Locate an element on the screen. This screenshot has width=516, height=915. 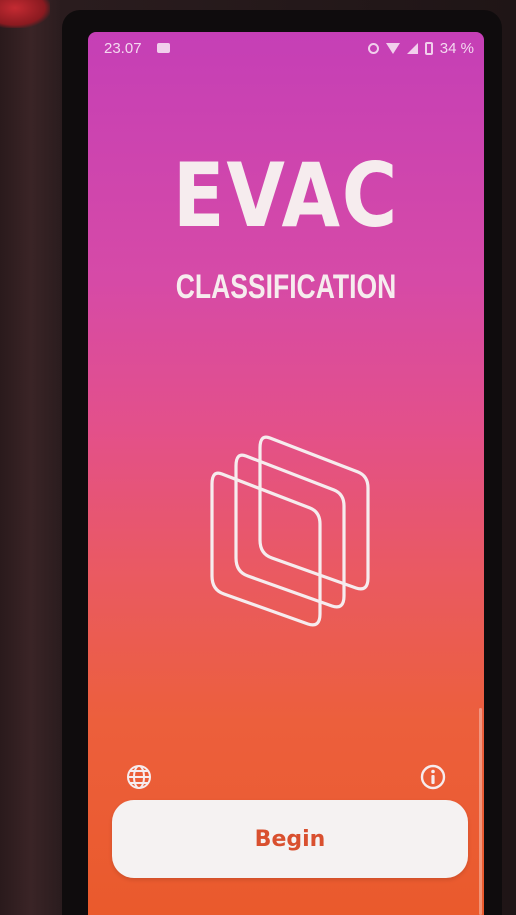
battery-percent: 34 % is located at coordinates (456, 48).